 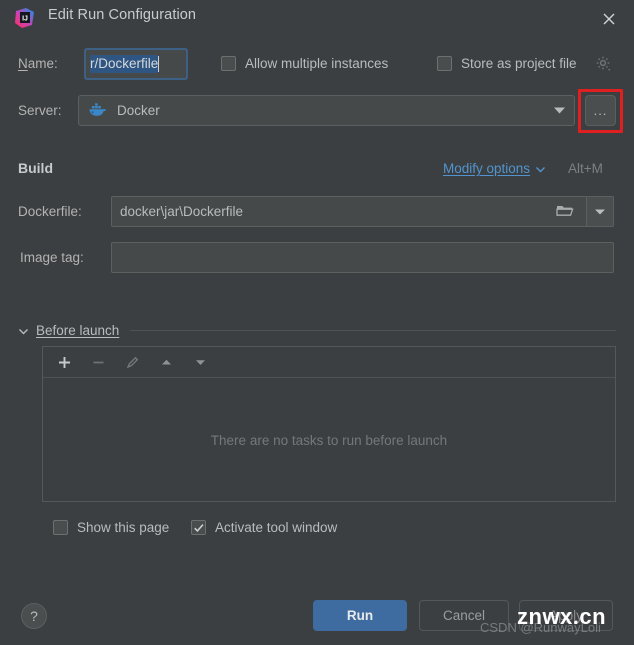 I want to click on before-launch-empty-message: There are no tasks to run before launch, so click(x=329, y=440).